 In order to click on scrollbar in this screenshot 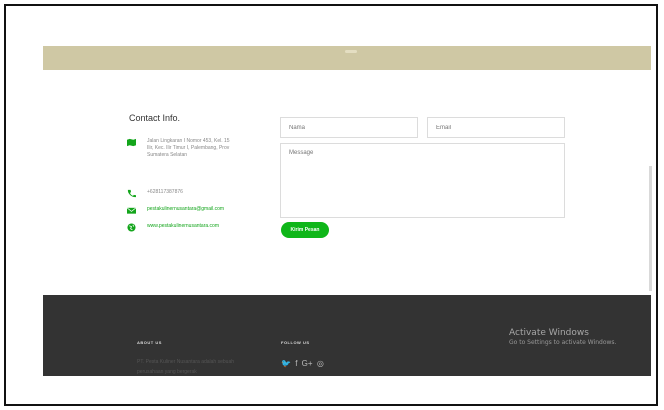, I will do `click(650, 228)`.